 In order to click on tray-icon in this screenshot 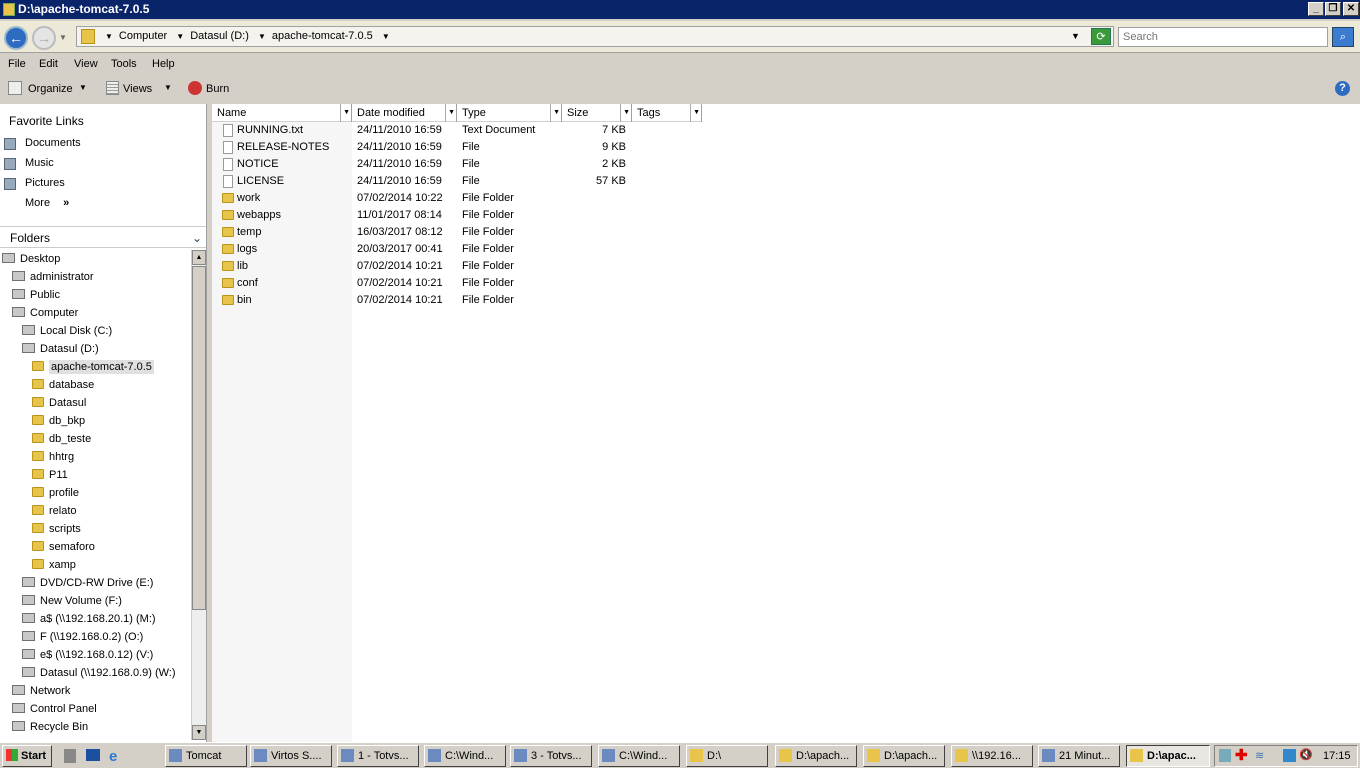, I will do `click(1225, 755)`.